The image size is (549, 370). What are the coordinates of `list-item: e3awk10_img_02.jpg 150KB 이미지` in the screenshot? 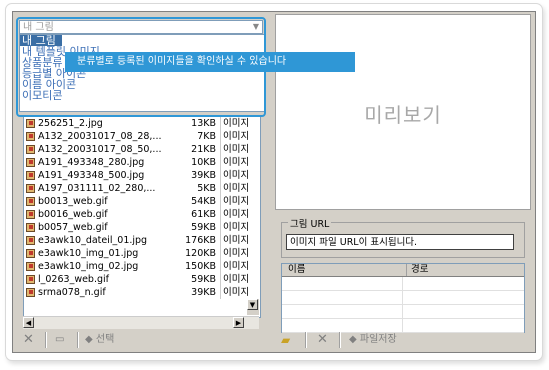 It's located at (142, 266).